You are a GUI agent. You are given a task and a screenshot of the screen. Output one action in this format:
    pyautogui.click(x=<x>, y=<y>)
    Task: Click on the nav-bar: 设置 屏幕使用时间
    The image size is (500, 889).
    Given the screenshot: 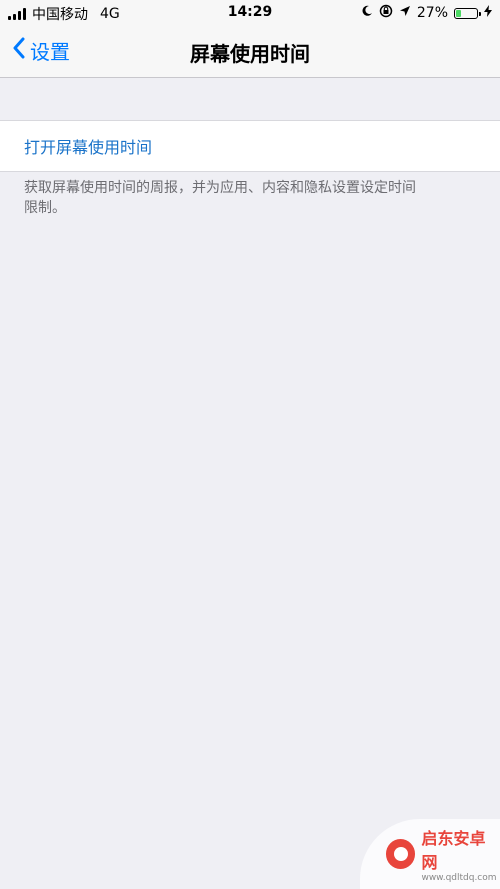 What is the action you would take?
    pyautogui.click(x=250, y=52)
    